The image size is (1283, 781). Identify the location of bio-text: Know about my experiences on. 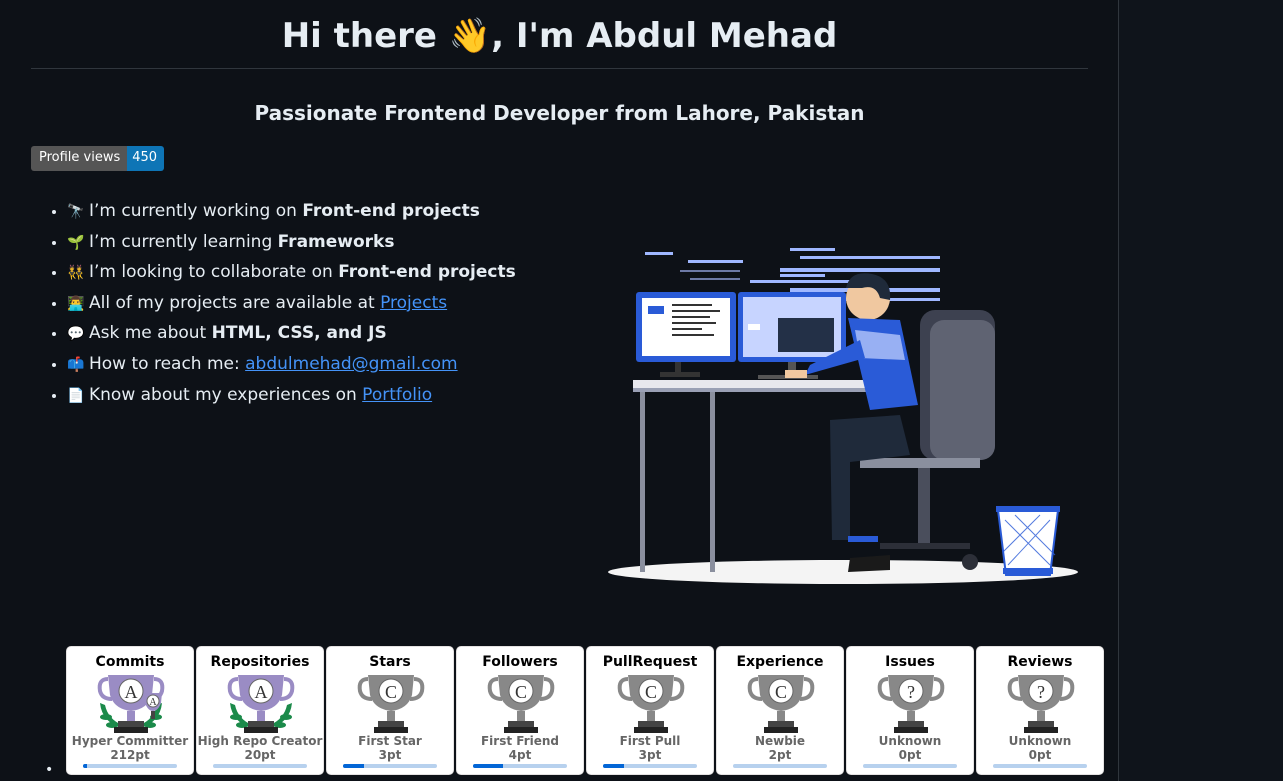
(226, 394).